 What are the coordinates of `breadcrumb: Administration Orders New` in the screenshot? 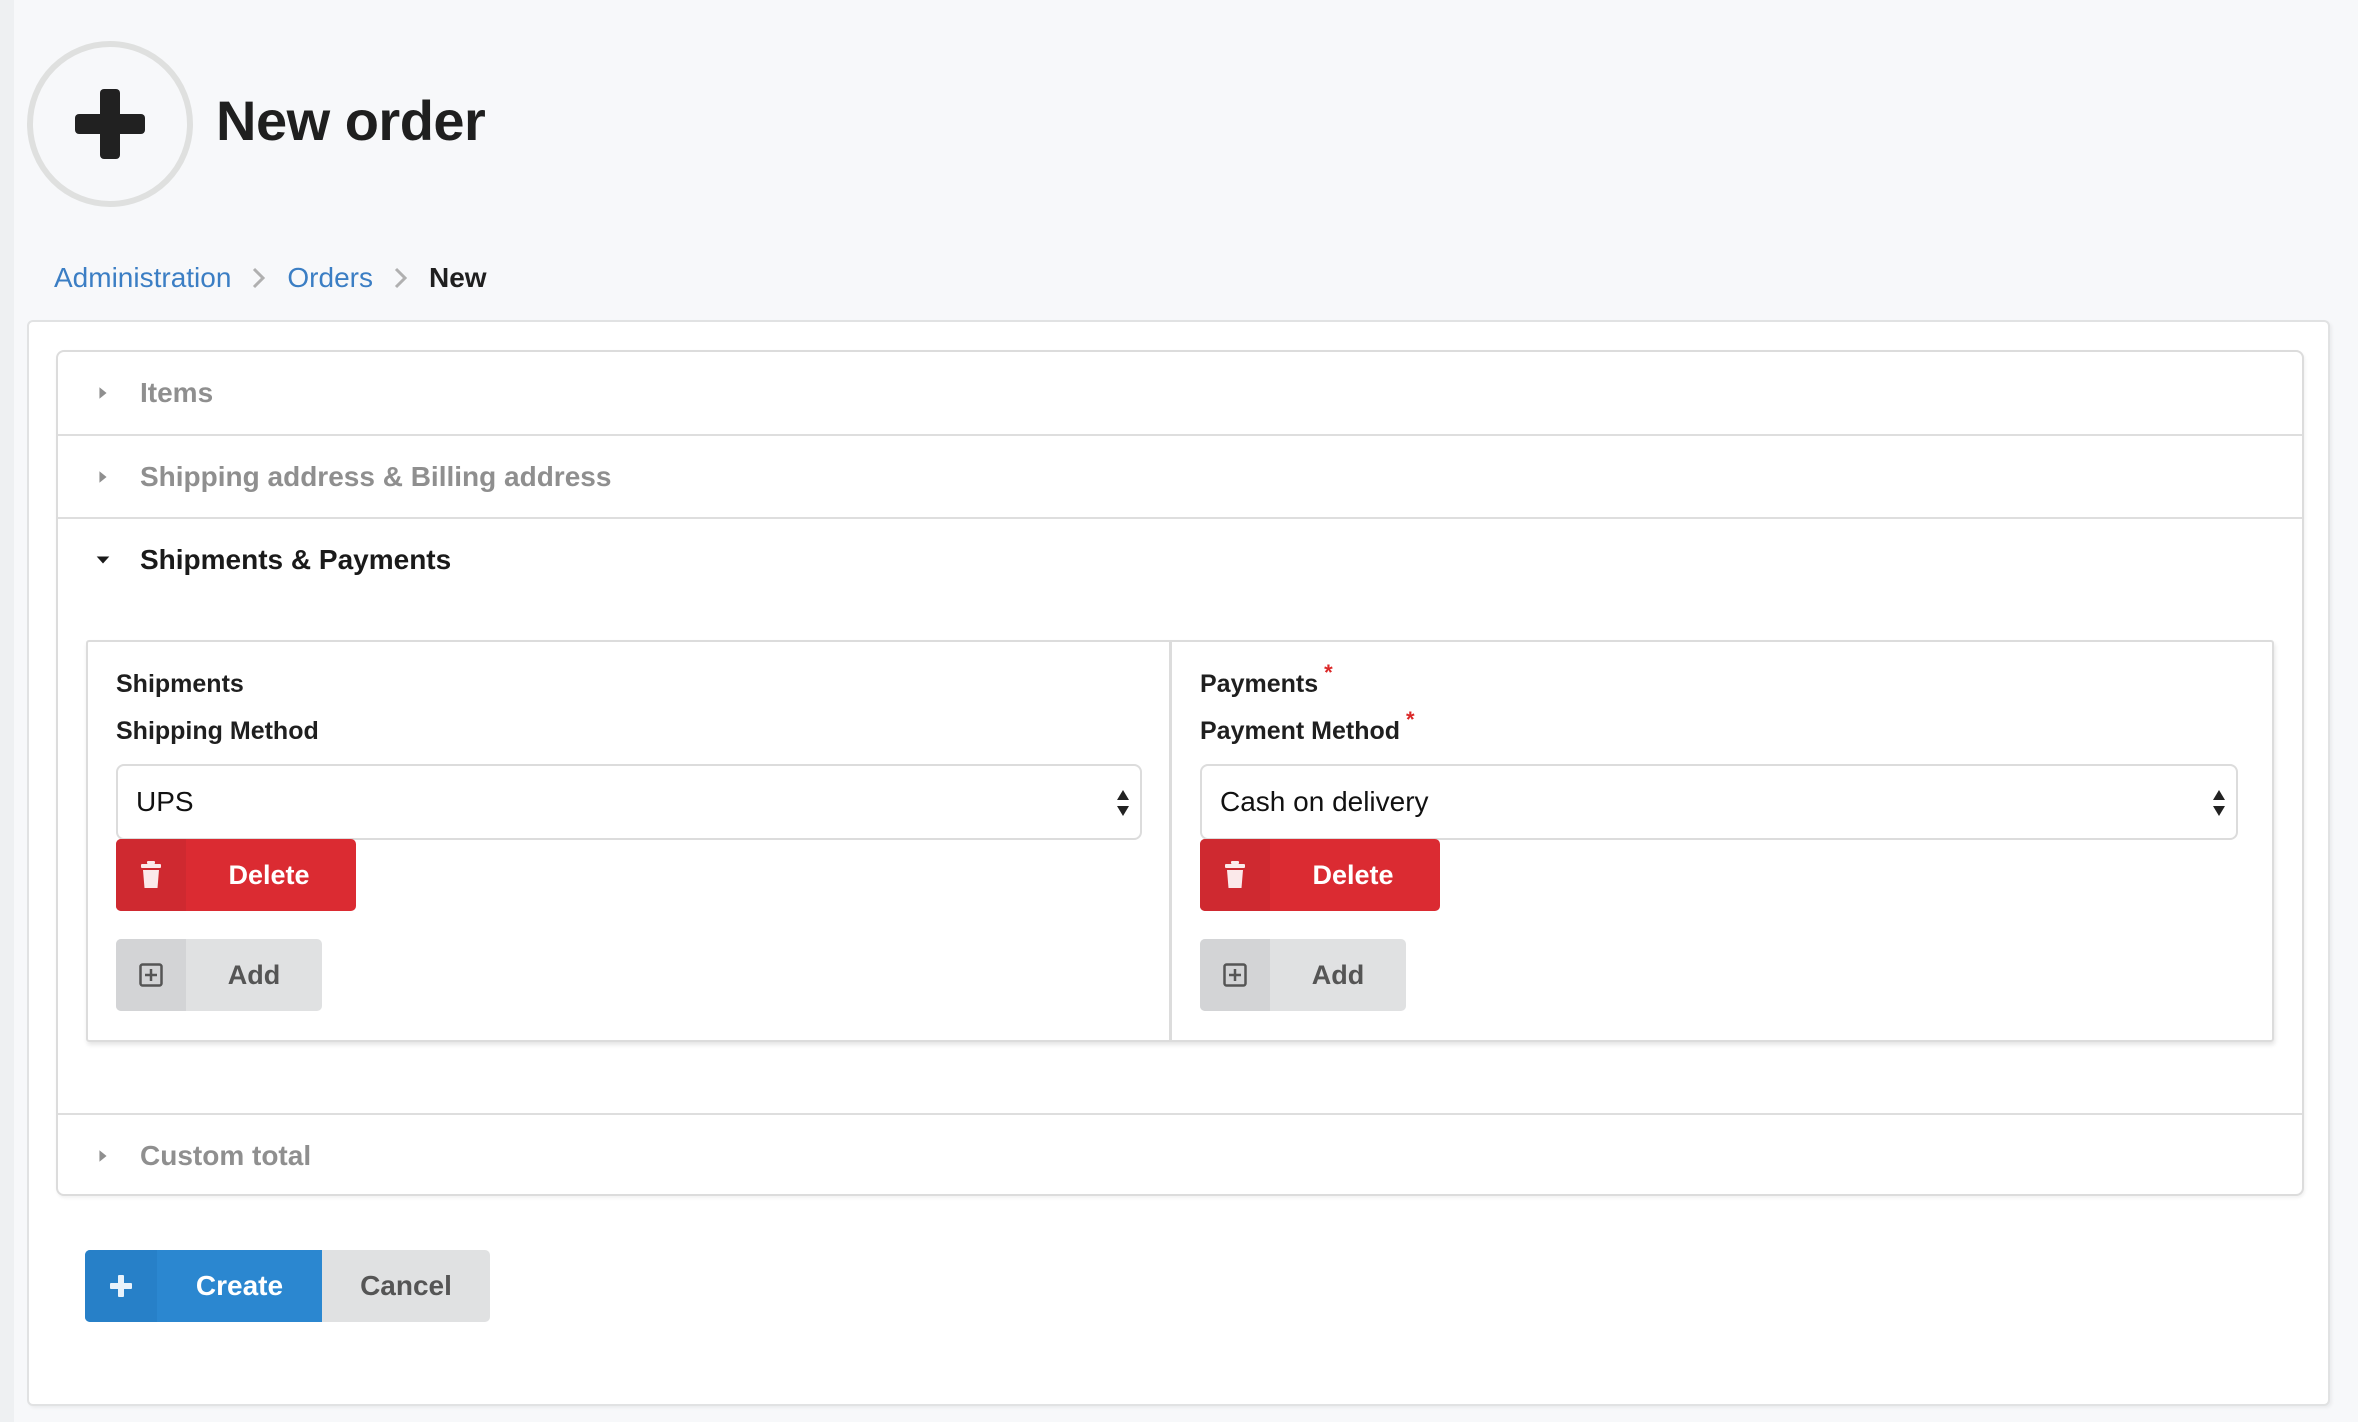 It's located at (270, 278).